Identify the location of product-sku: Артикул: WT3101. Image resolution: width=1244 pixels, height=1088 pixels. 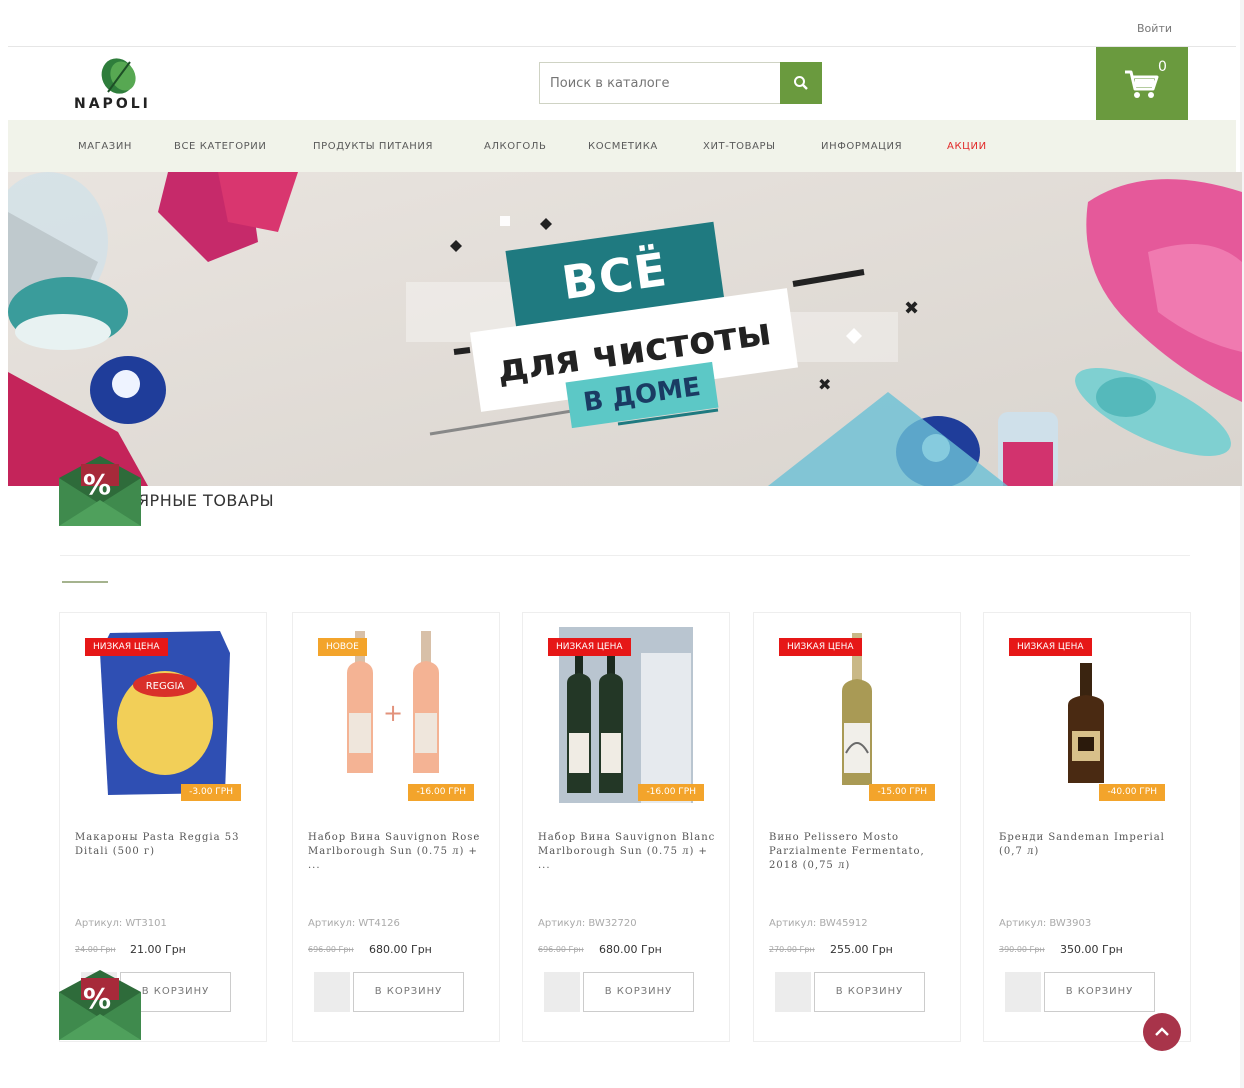
(121, 923).